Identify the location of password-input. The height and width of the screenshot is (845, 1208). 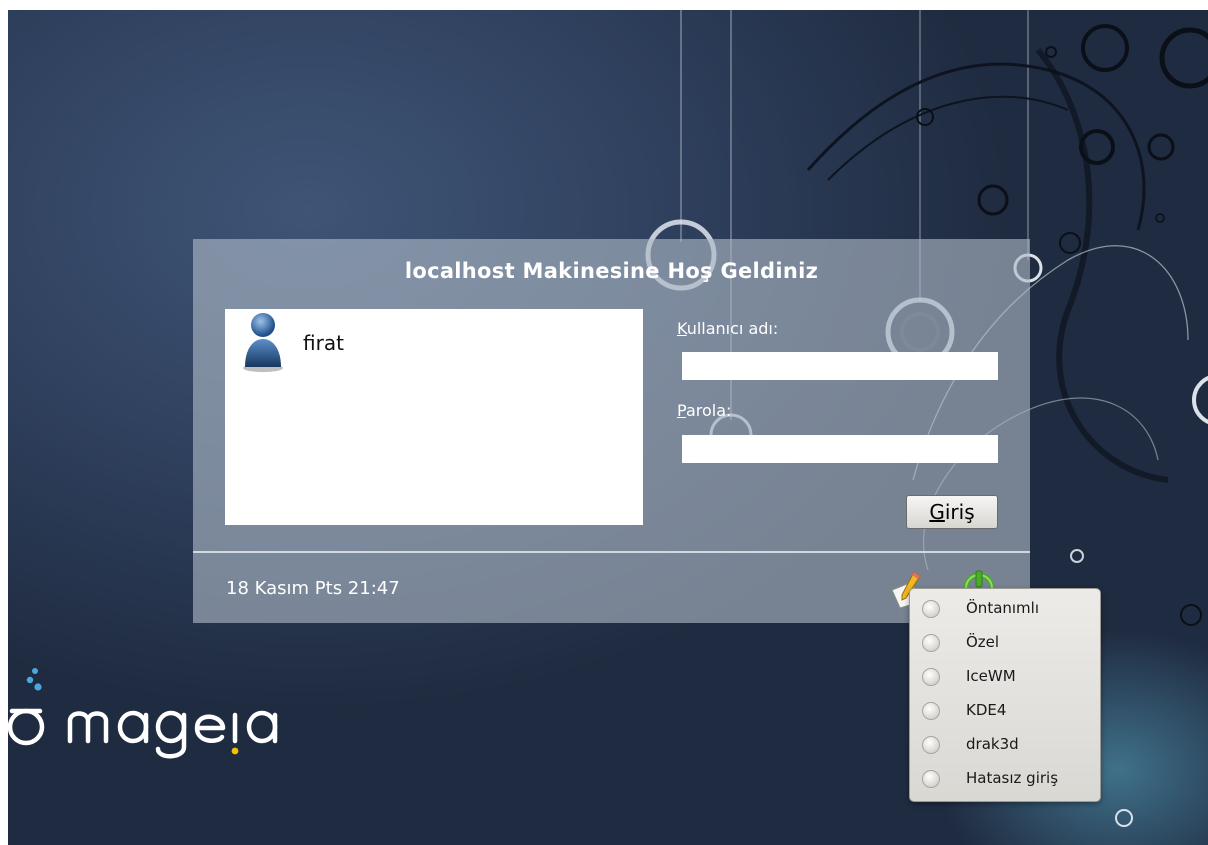
(840, 449).